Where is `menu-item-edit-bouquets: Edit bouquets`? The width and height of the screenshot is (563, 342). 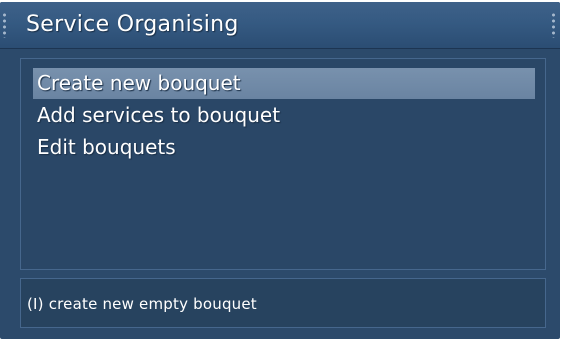
menu-item-edit-bouquets: Edit bouquets is located at coordinates (284, 147).